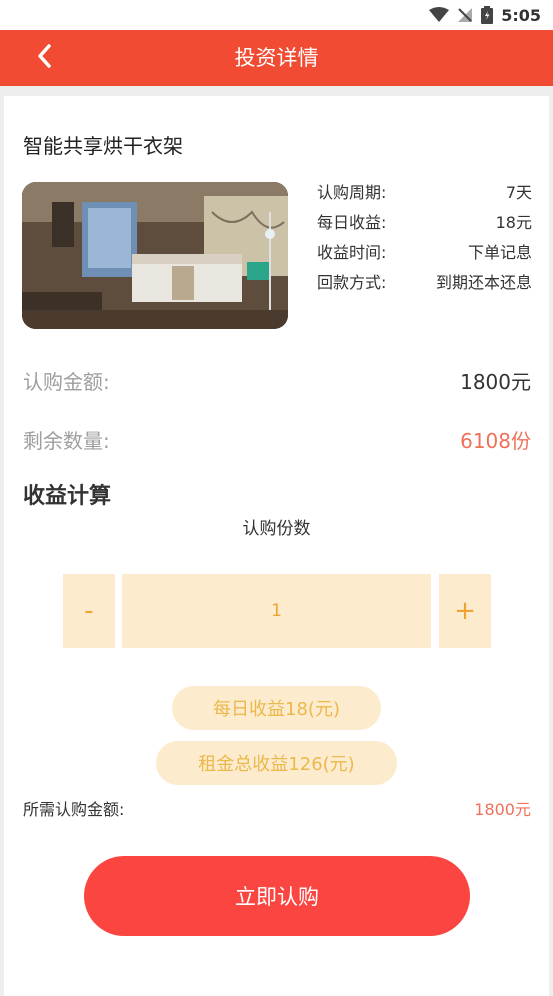  Describe the element at coordinates (352, 282) in the screenshot. I see `info-label: 回款方式:` at that location.